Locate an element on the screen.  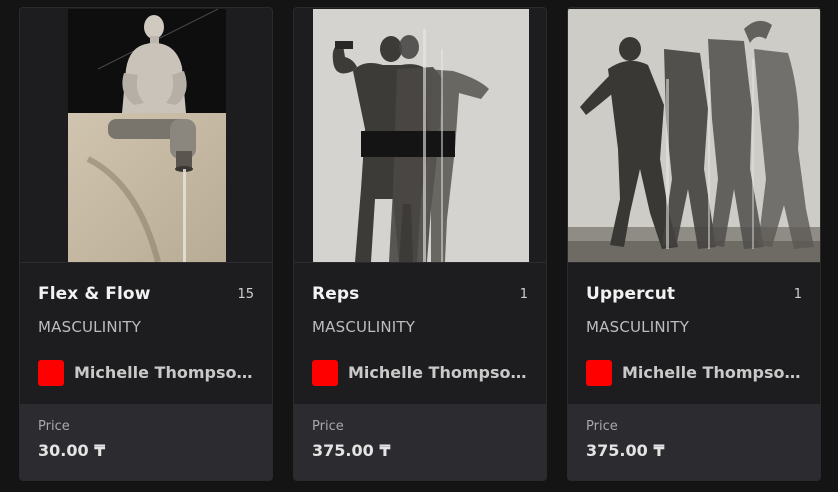
edition-count: 15 is located at coordinates (245, 294).